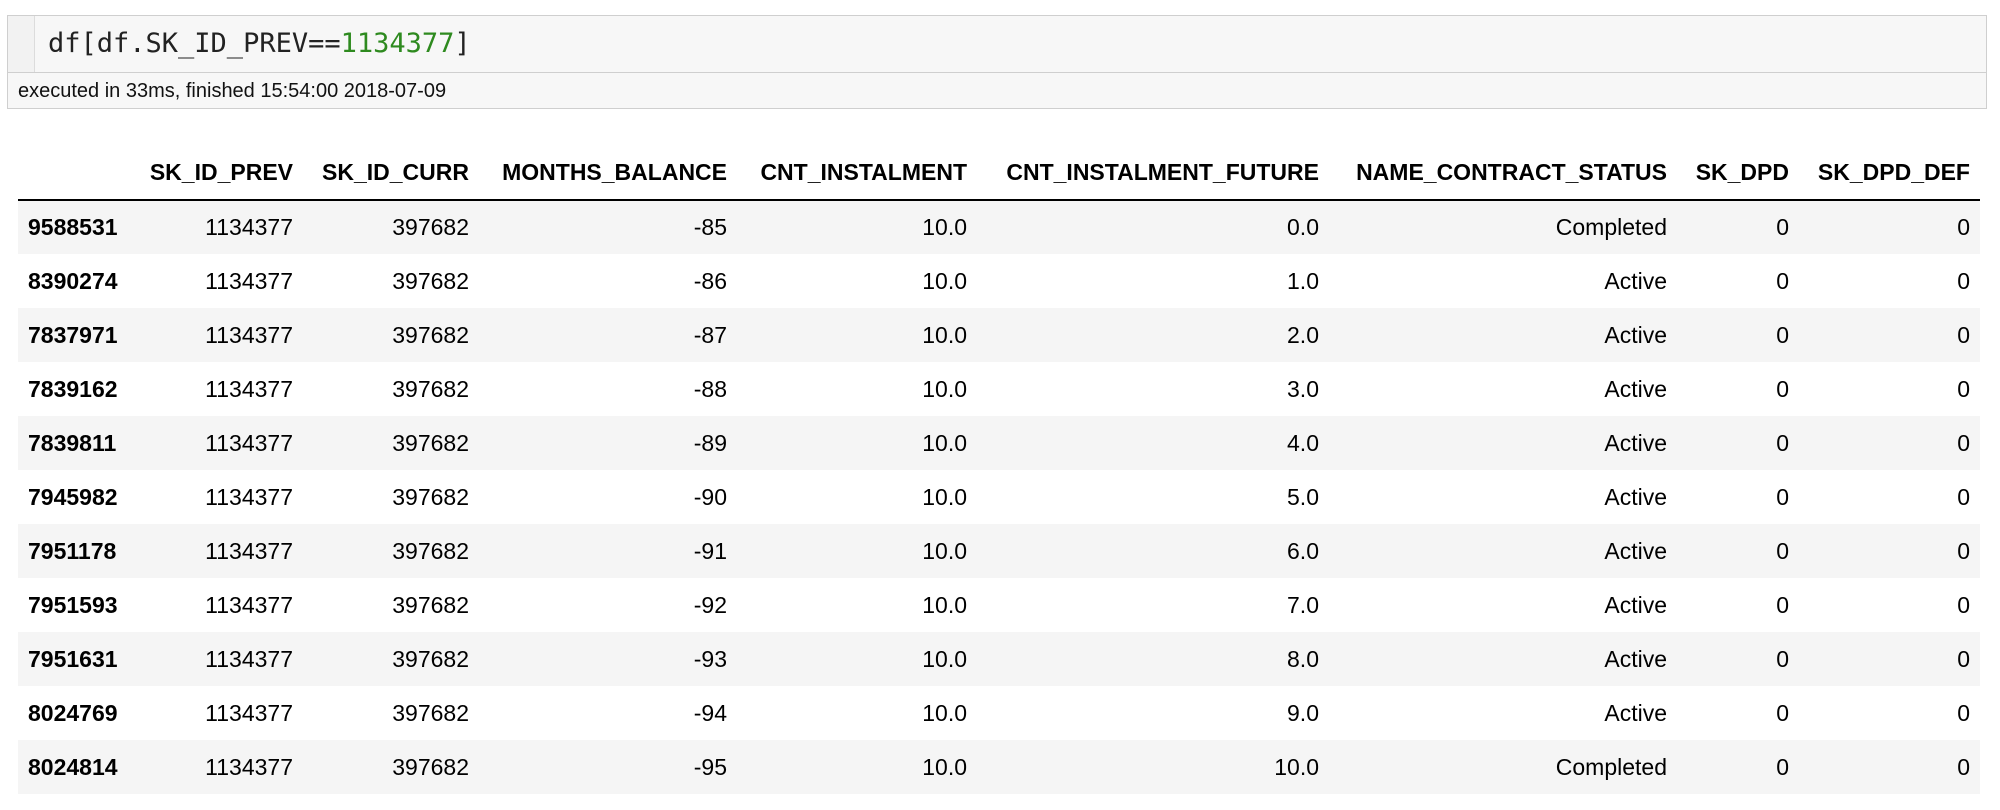  I want to click on code-closing-bracket: ], so click(462, 43).